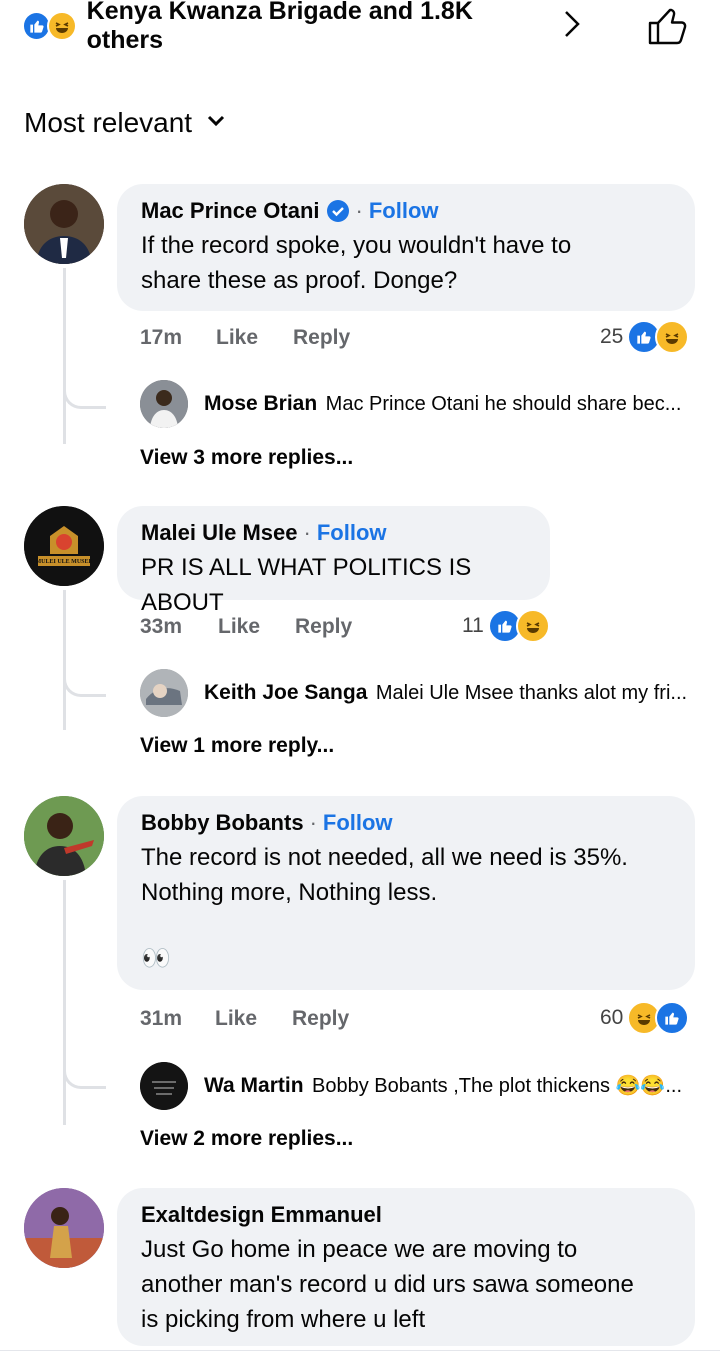 This screenshot has width=720, height=1368. What do you see at coordinates (299, 280) in the screenshot?
I see `comment-text-line: share these as proof. Donge?` at bounding box center [299, 280].